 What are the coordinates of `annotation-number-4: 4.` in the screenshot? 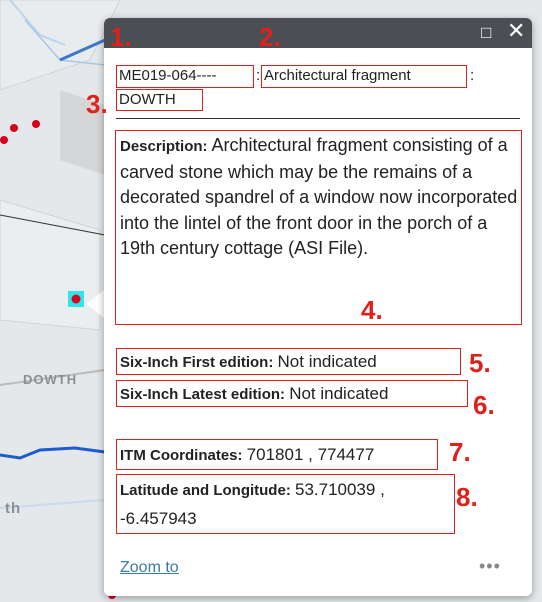 It's located at (372, 310).